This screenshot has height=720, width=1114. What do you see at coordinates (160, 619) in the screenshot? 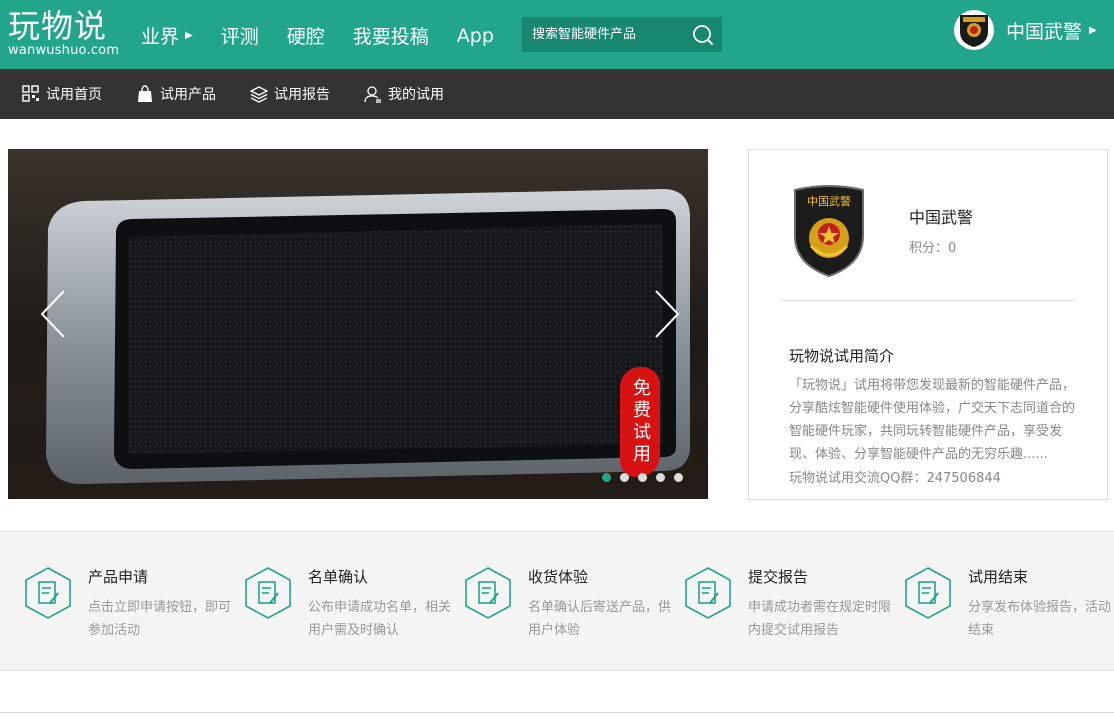
I see `step-desc: 点击立即申请按钮，即可参加活动` at bounding box center [160, 619].